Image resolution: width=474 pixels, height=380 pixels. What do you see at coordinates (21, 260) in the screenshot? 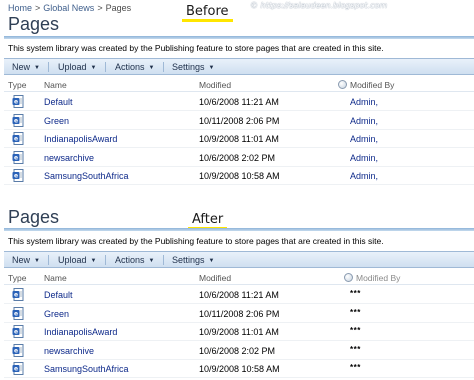
I see `new-label: New` at bounding box center [21, 260].